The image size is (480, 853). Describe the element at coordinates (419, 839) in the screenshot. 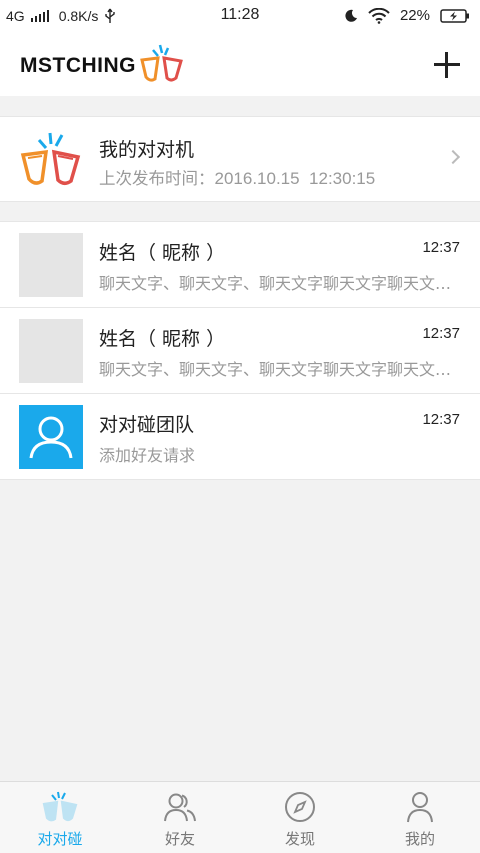

I see `tab-label: 我的` at that location.